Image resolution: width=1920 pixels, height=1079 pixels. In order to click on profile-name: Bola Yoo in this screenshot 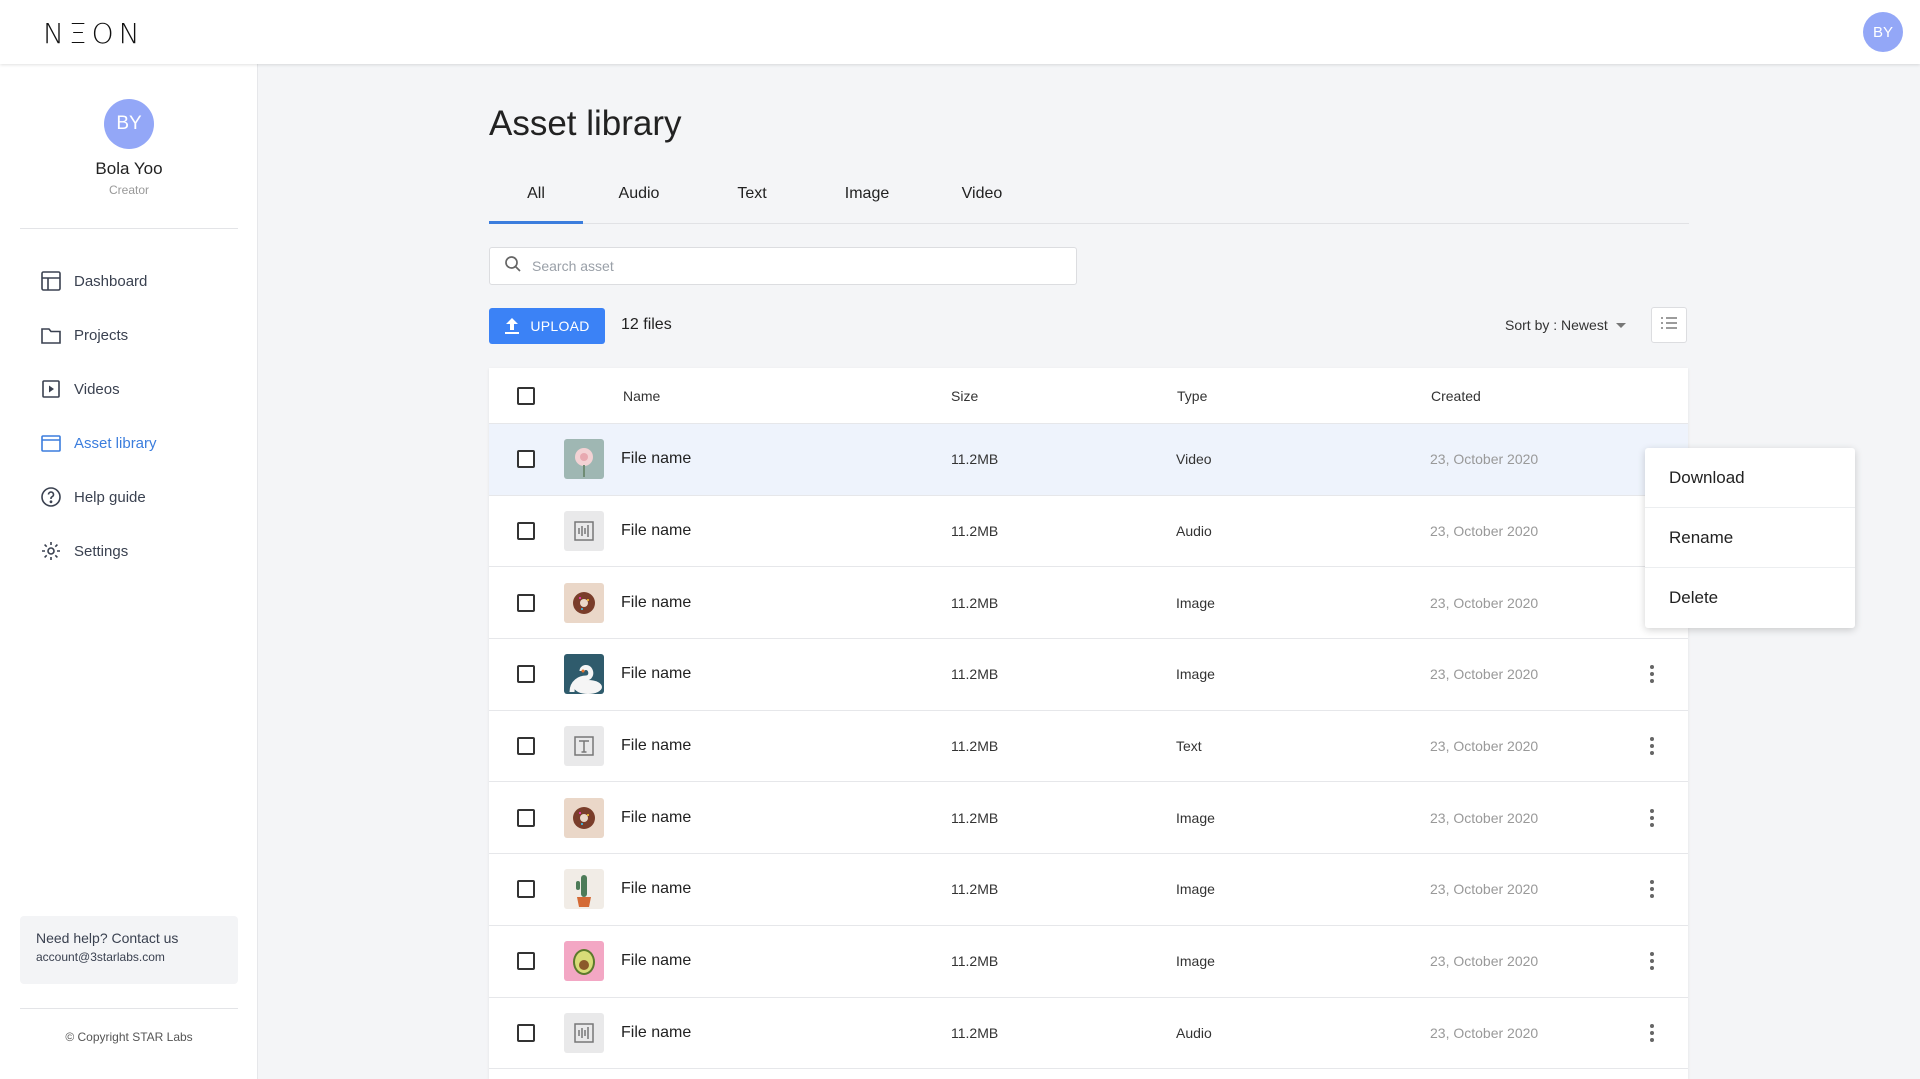, I will do `click(129, 168)`.